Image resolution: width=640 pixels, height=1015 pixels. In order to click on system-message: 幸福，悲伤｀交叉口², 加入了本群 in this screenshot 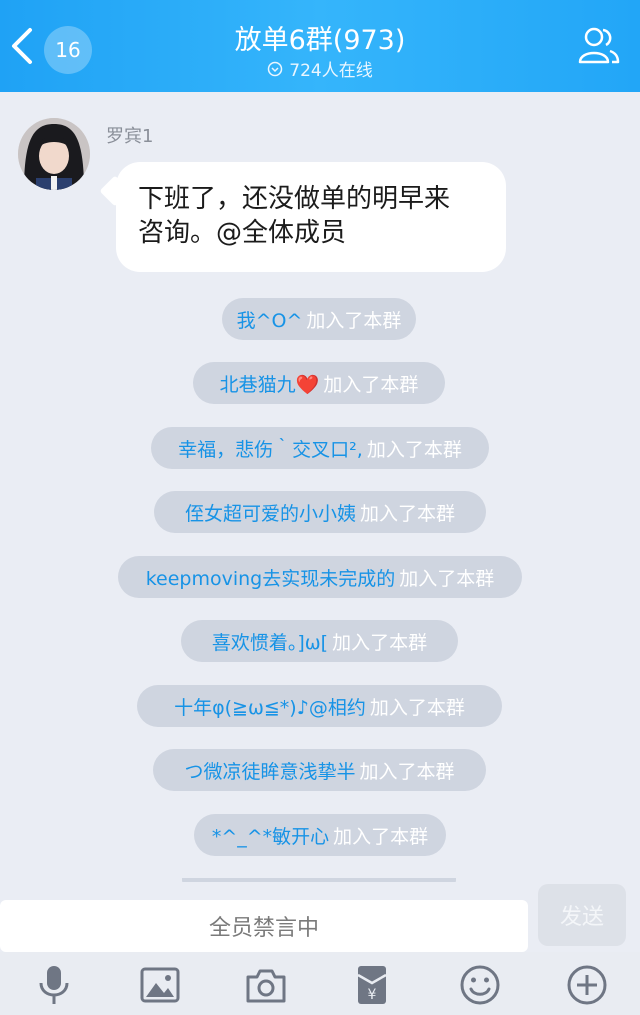, I will do `click(320, 448)`.